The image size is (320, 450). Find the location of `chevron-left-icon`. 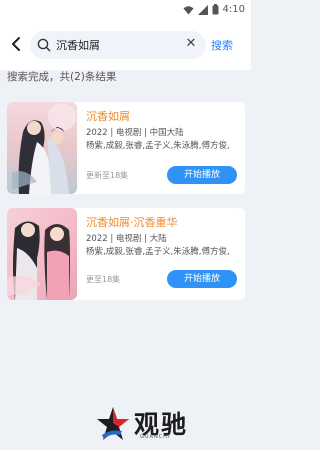

chevron-left-icon is located at coordinates (16, 44).